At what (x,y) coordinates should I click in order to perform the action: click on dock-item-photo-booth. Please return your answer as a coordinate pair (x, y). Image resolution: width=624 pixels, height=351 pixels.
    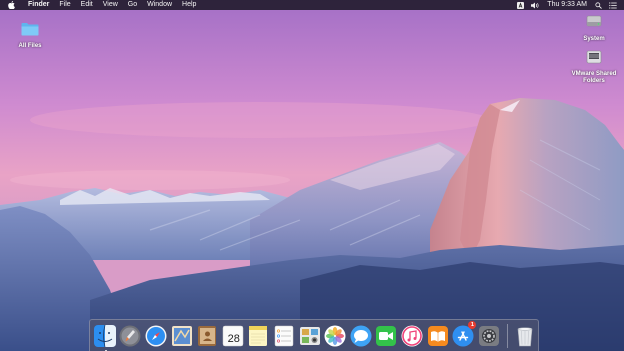
    Looking at the image, I should click on (309, 336).